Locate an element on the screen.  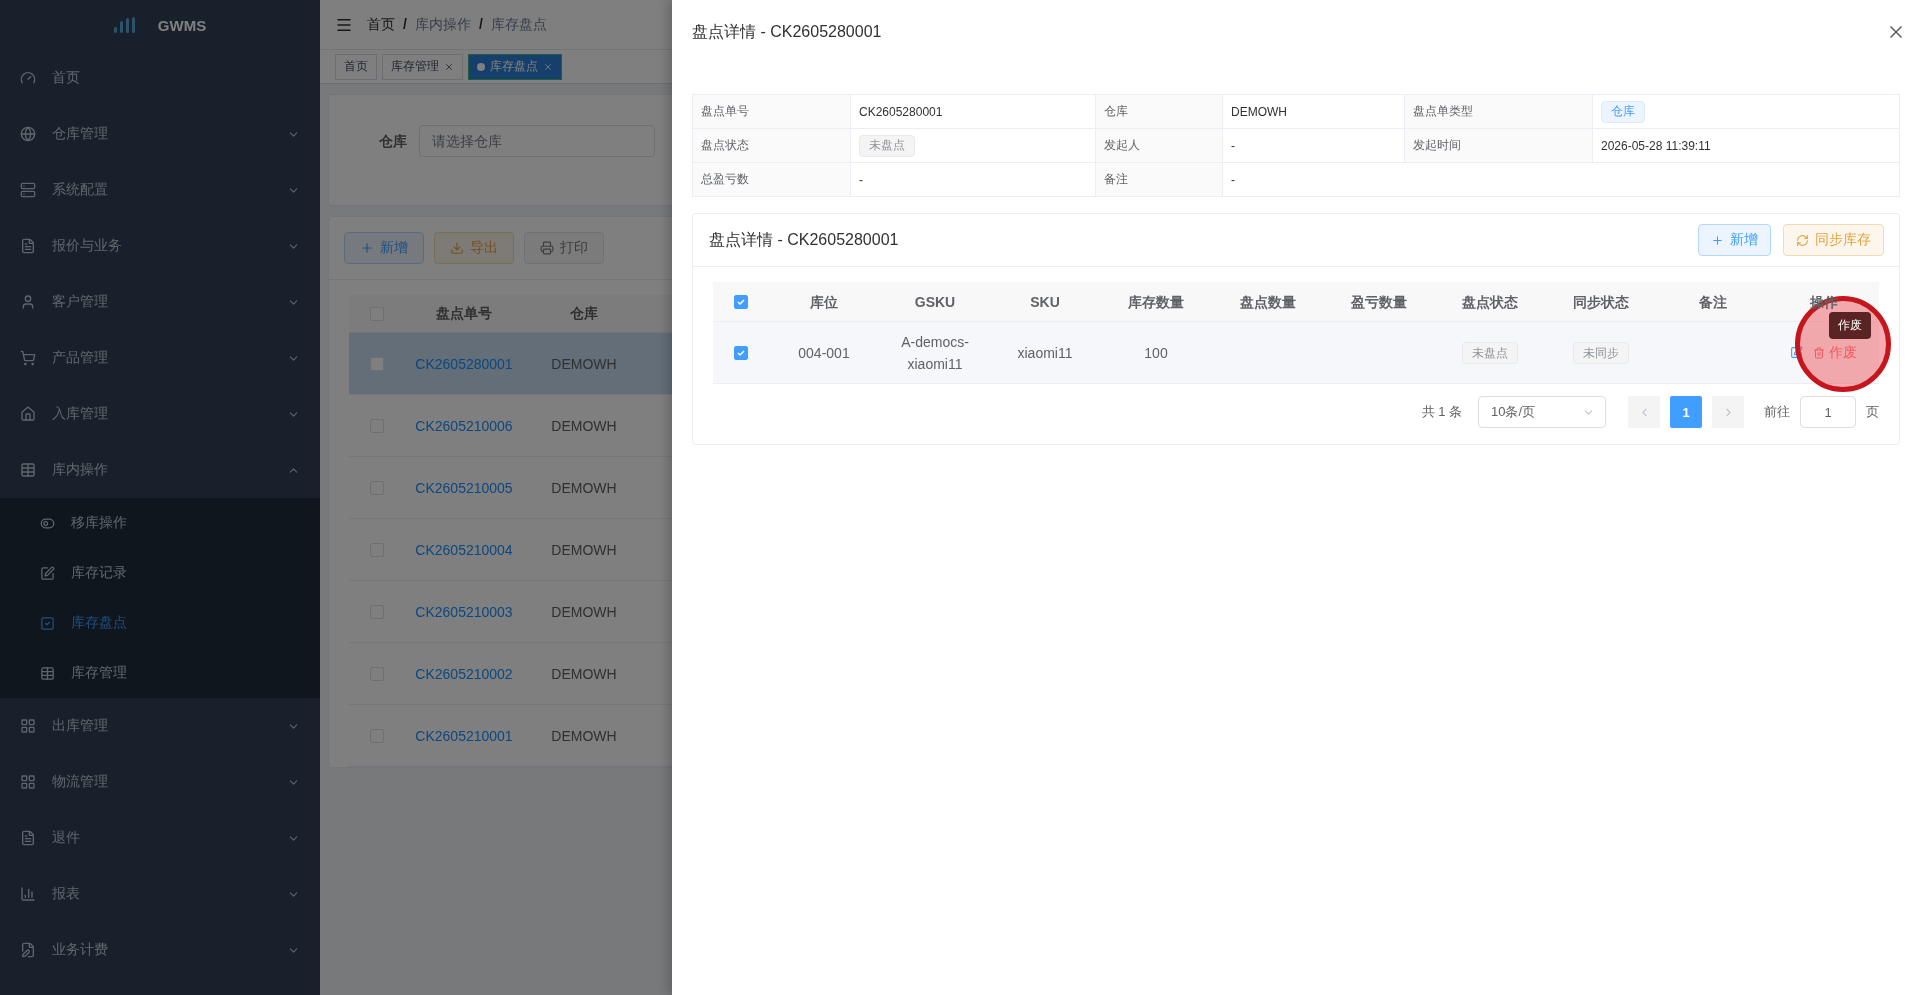
menu-item: 报价与业务 is located at coordinates (160, 246).